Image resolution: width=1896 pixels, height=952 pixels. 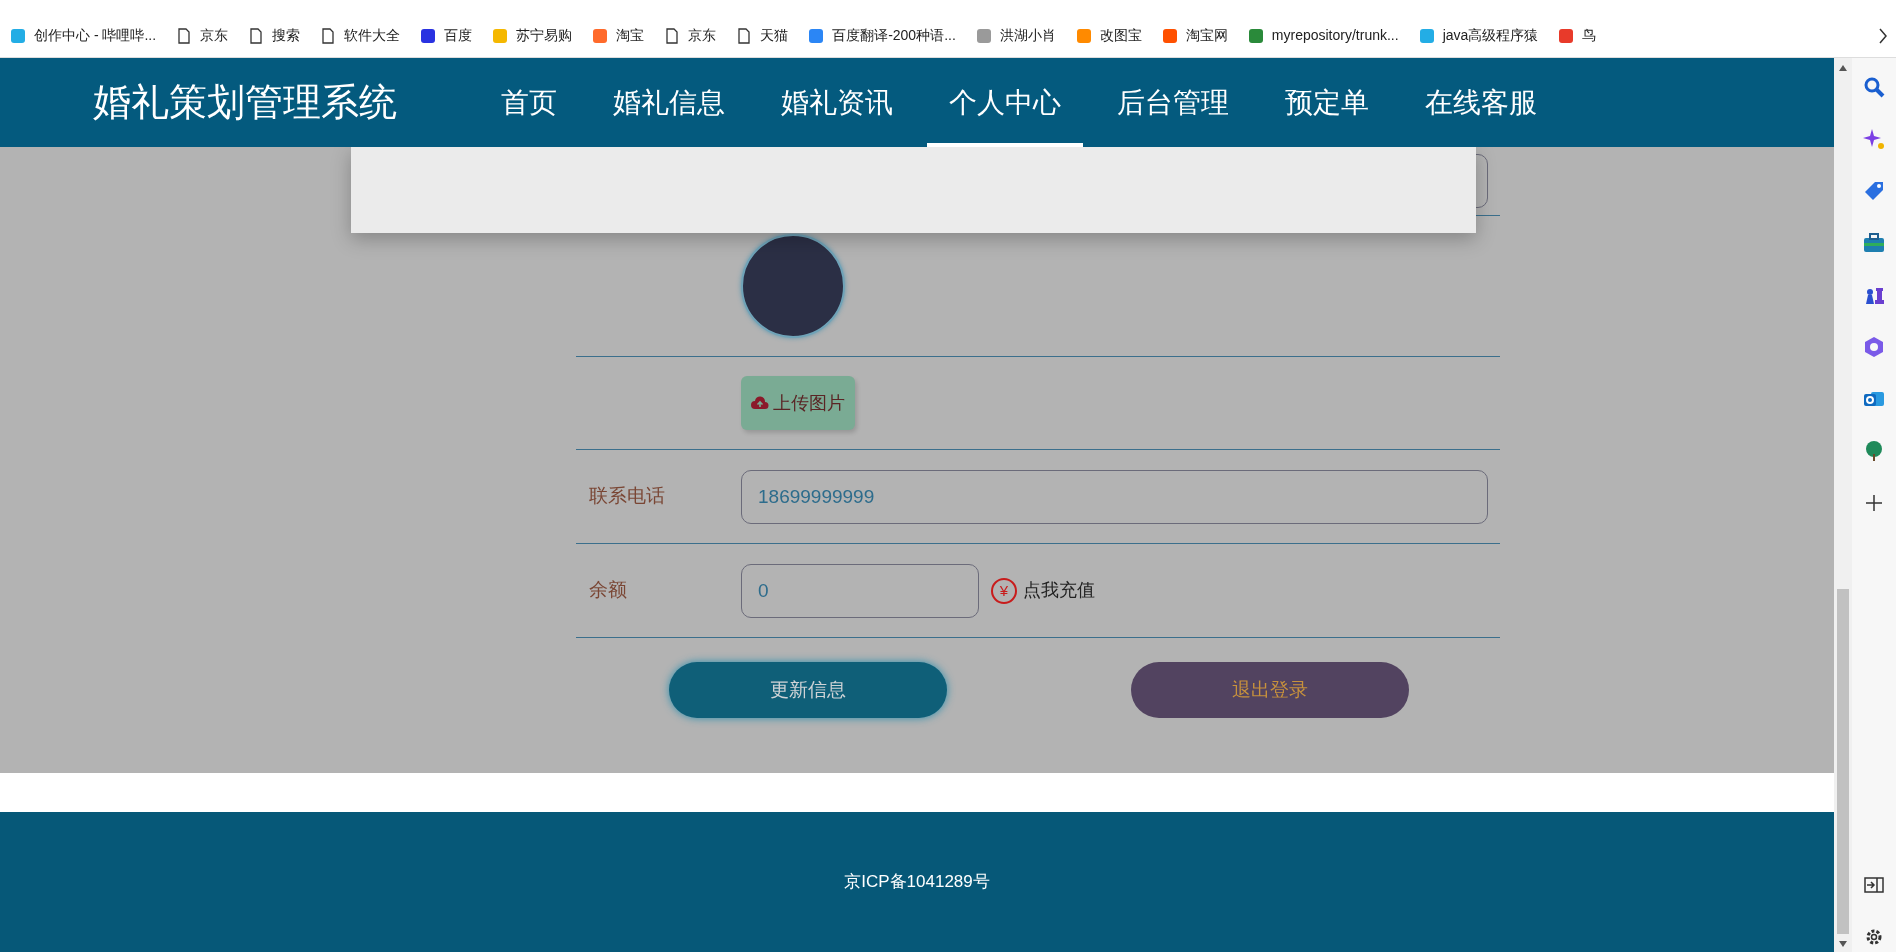 I want to click on bookmark-link: 软件大全, so click(x=372, y=35).